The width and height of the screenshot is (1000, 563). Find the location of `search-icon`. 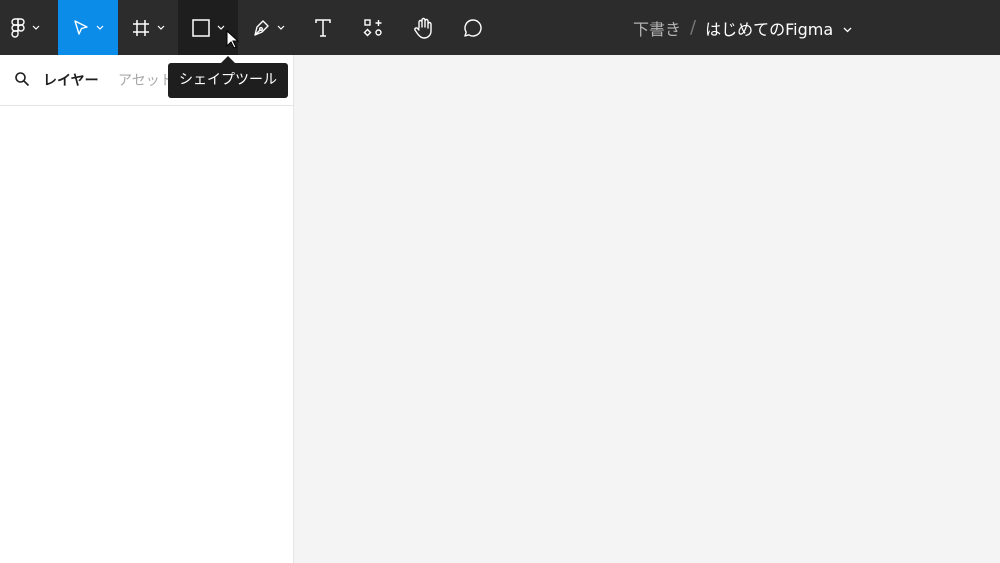

search-icon is located at coordinates (22, 81).